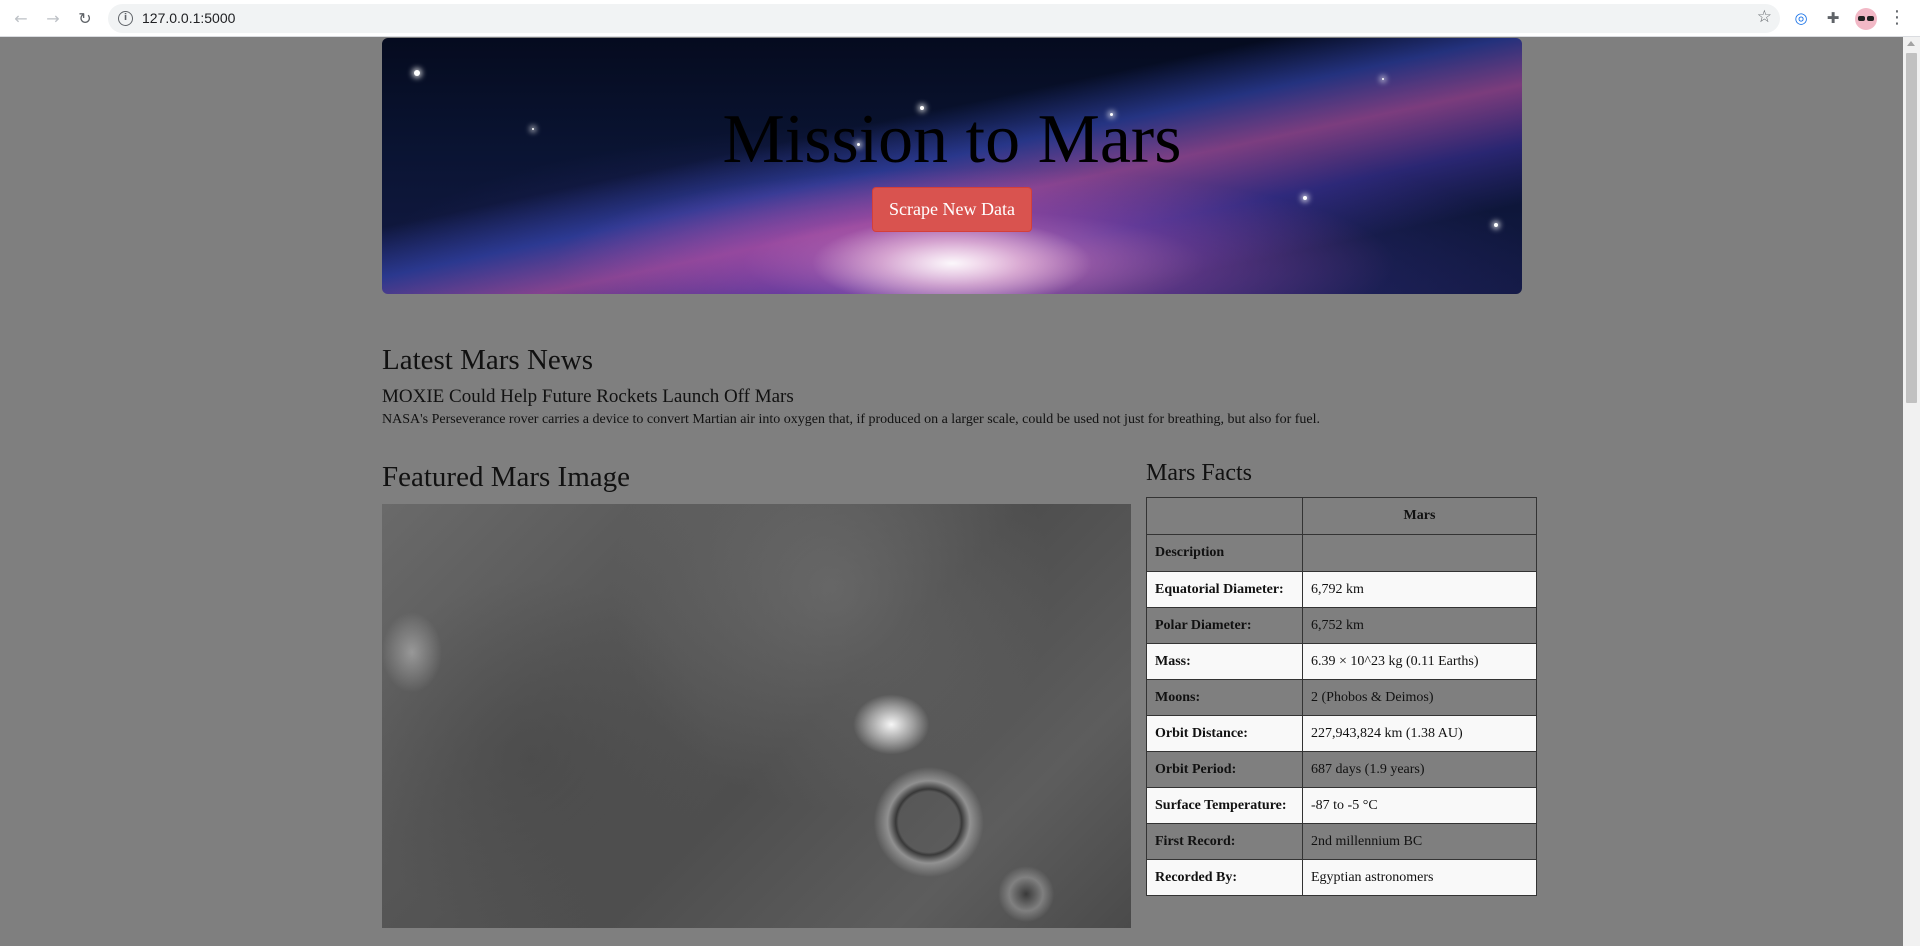 This screenshot has width=1920, height=946. I want to click on table-row: Recorded By: Egyptian astronomers, so click(1341, 877).